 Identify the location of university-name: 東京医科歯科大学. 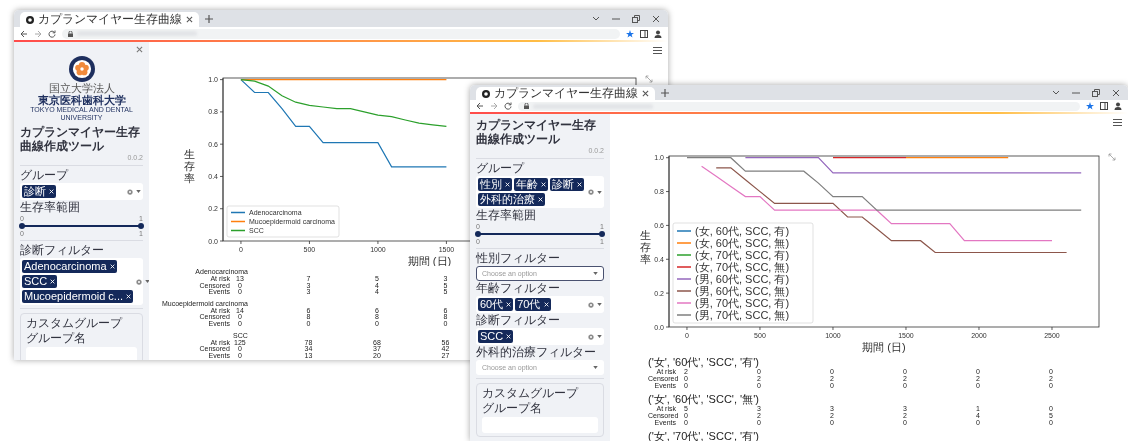
(81, 100).